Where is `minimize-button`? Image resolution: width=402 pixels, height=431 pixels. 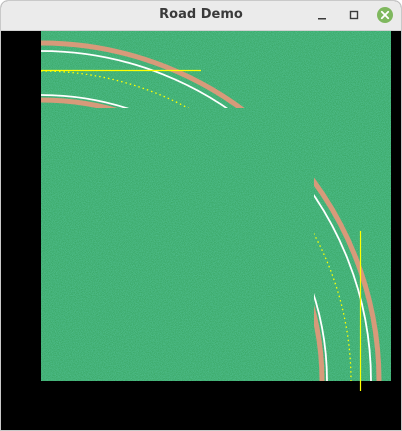 minimize-button is located at coordinates (322, 15).